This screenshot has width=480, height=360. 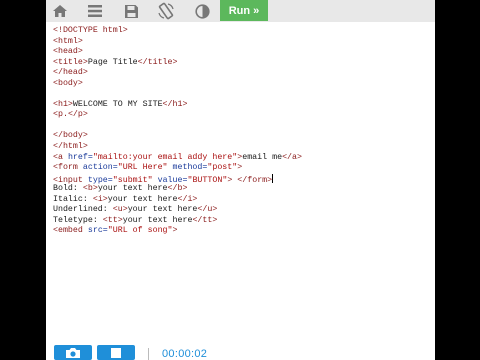 I want to click on code-line: Italic: <i>your text here</i>, so click(x=177, y=200).